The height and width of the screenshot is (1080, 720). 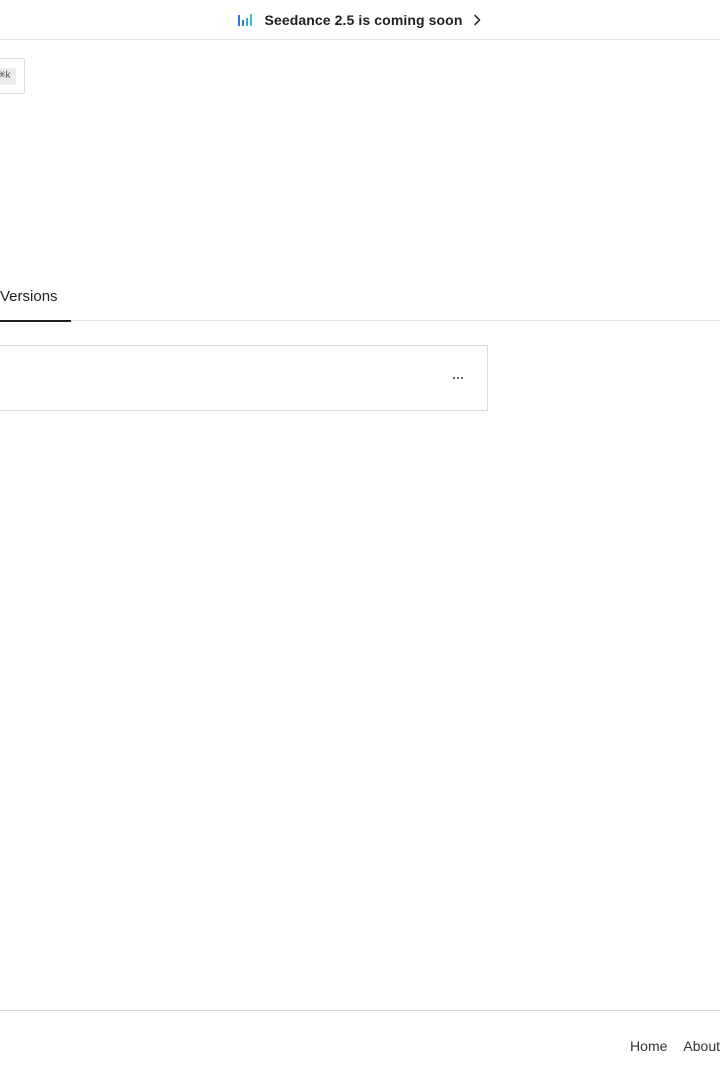 What do you see at coordinates (701, 1046) in the screenshot?
I see `footer-link-about: About` at bounding box center [701, 1046].